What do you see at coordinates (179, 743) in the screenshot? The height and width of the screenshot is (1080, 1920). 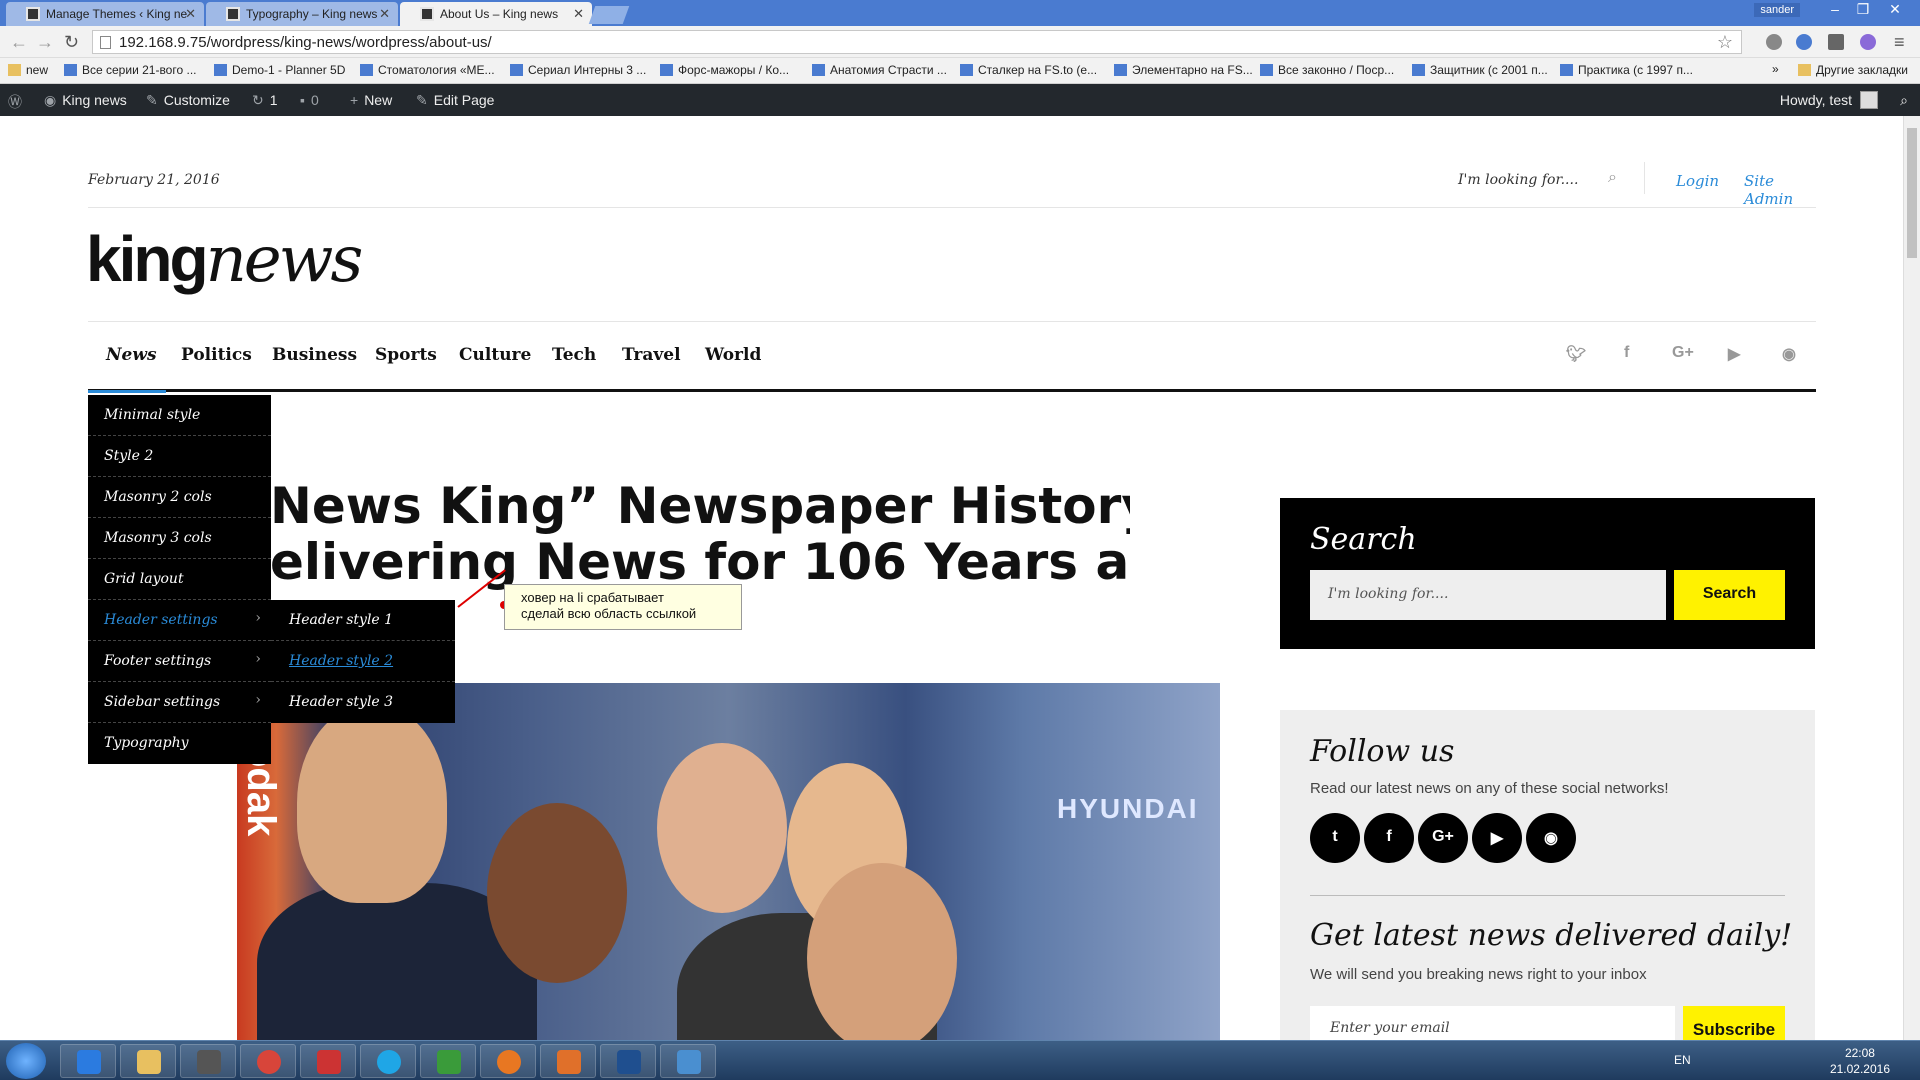 I see `dropdown-item-typography: Typography` at bounding box center [179, 743].